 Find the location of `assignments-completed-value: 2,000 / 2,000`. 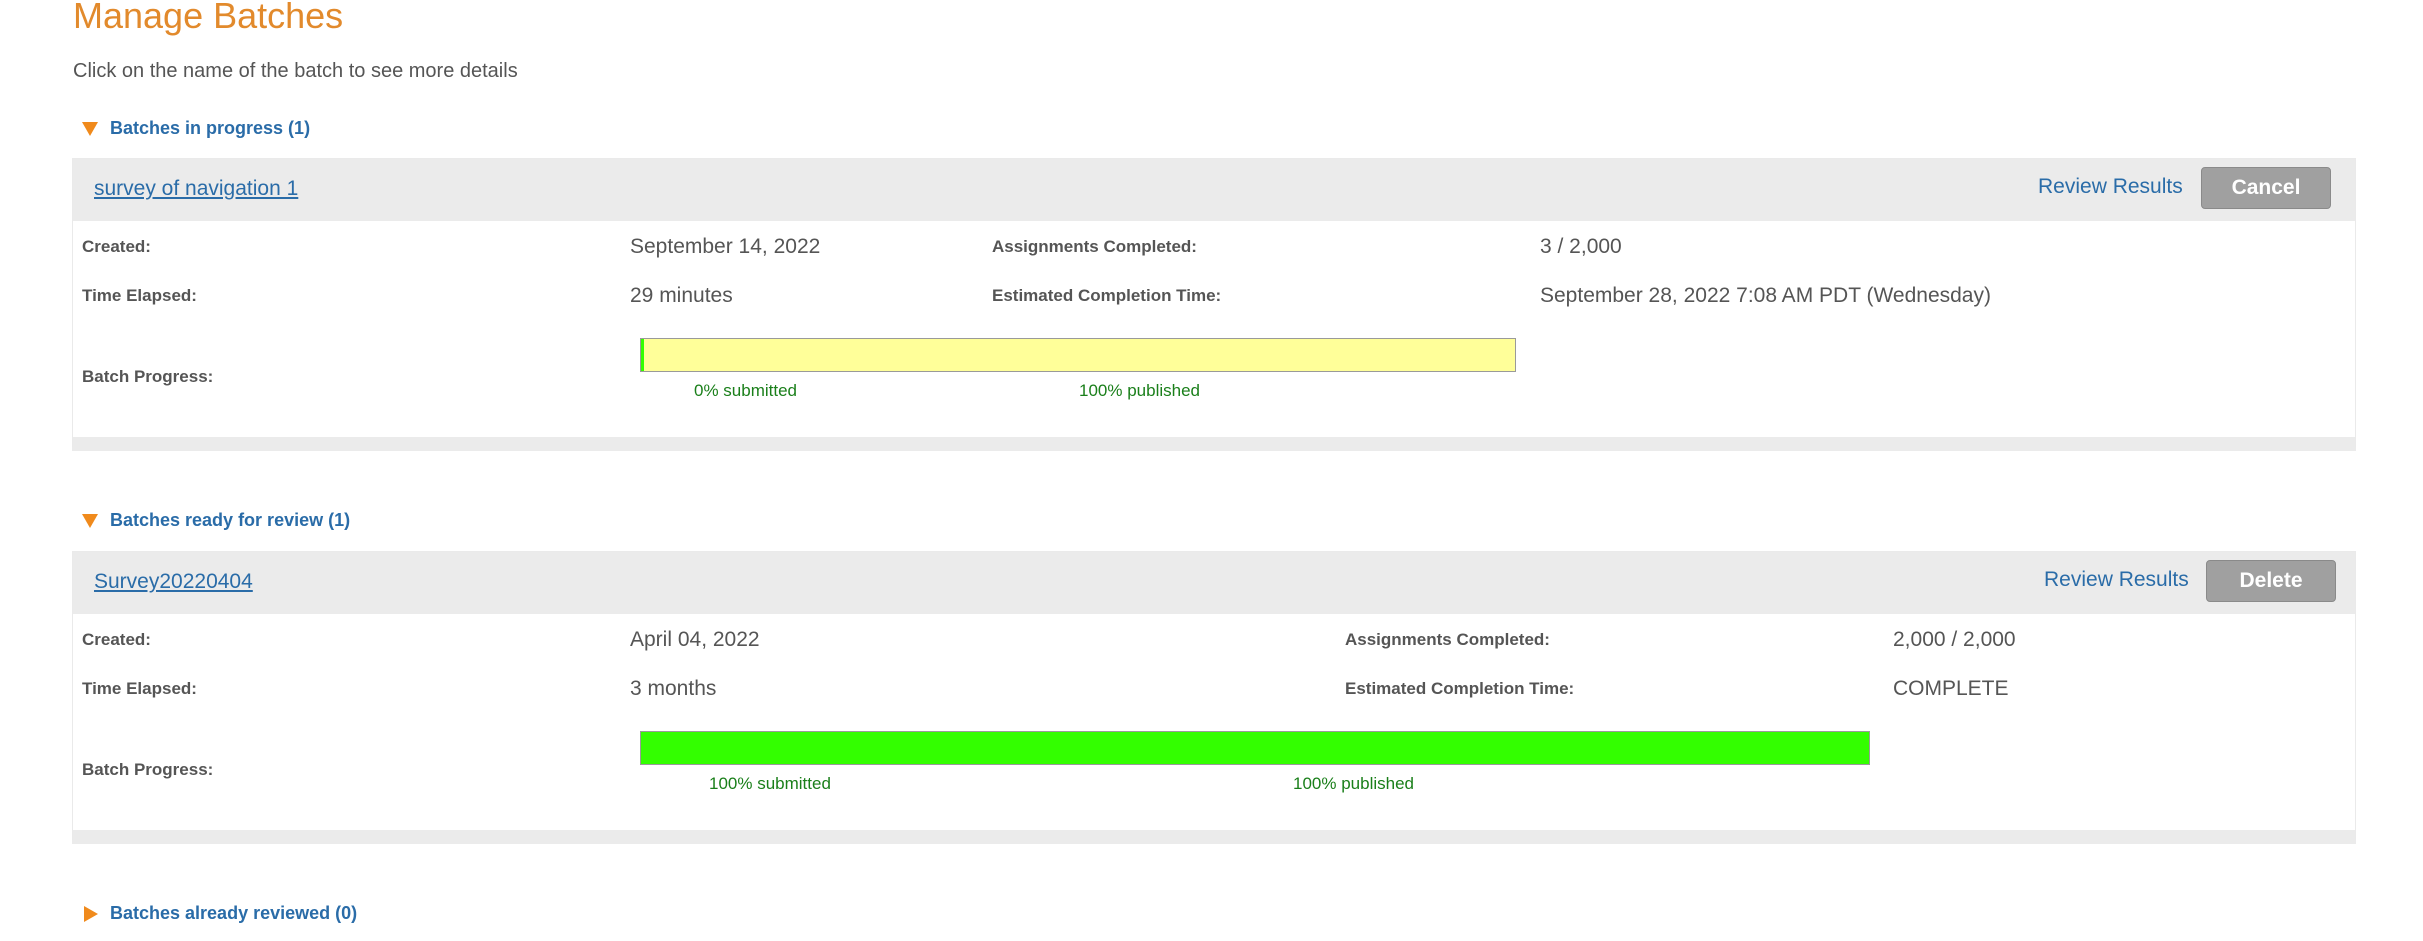

assignments-completed-value: 2,000 / 2,000 is located at coordinates (1954, 639).